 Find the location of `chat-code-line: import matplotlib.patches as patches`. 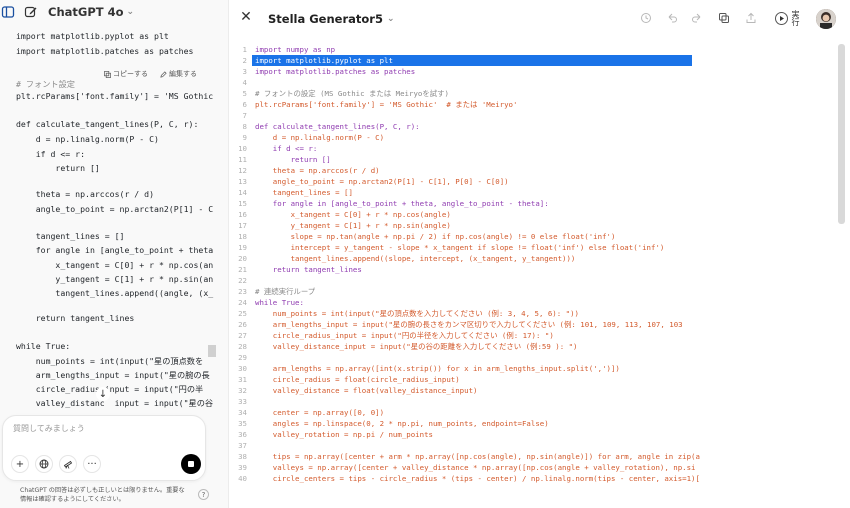

chat-code-line: import matplotlib.patches as patches is located at coordinates (105, 51).